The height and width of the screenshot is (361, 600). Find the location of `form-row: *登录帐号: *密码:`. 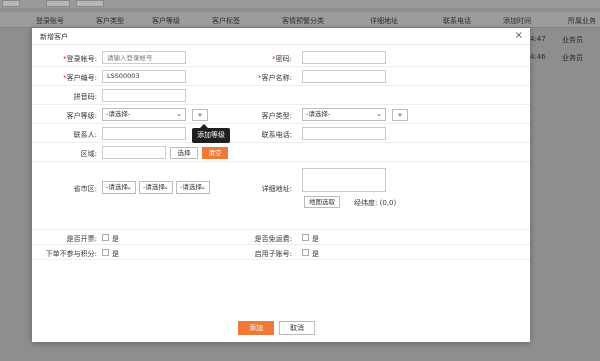

form-row: *登录帐号: *密码: is located at coordinates (281, 57).